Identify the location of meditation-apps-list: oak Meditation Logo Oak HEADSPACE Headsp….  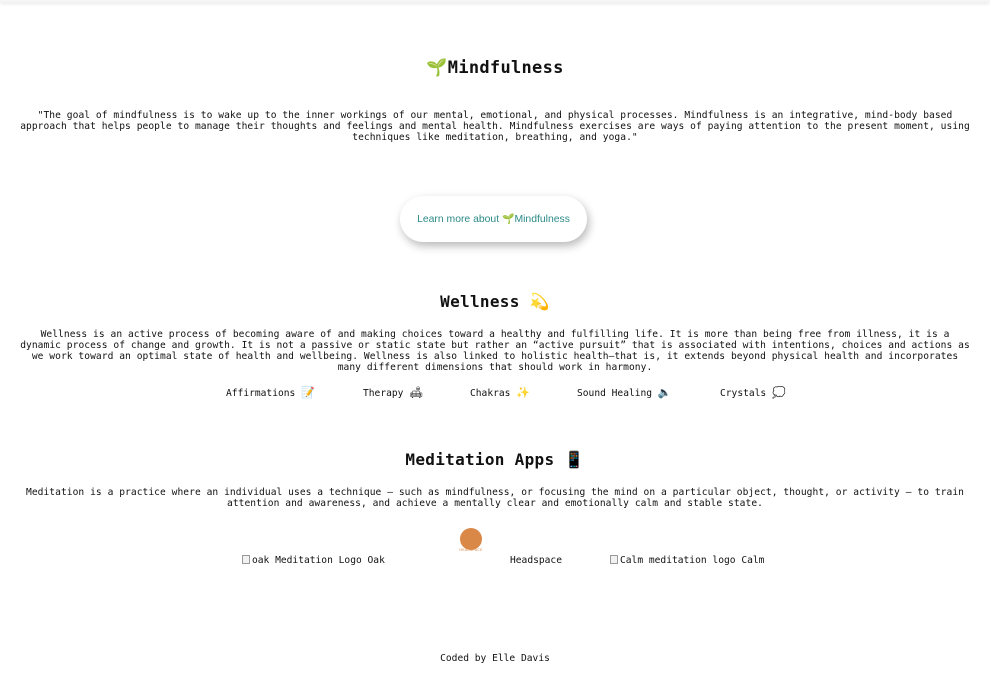
(495, 551).